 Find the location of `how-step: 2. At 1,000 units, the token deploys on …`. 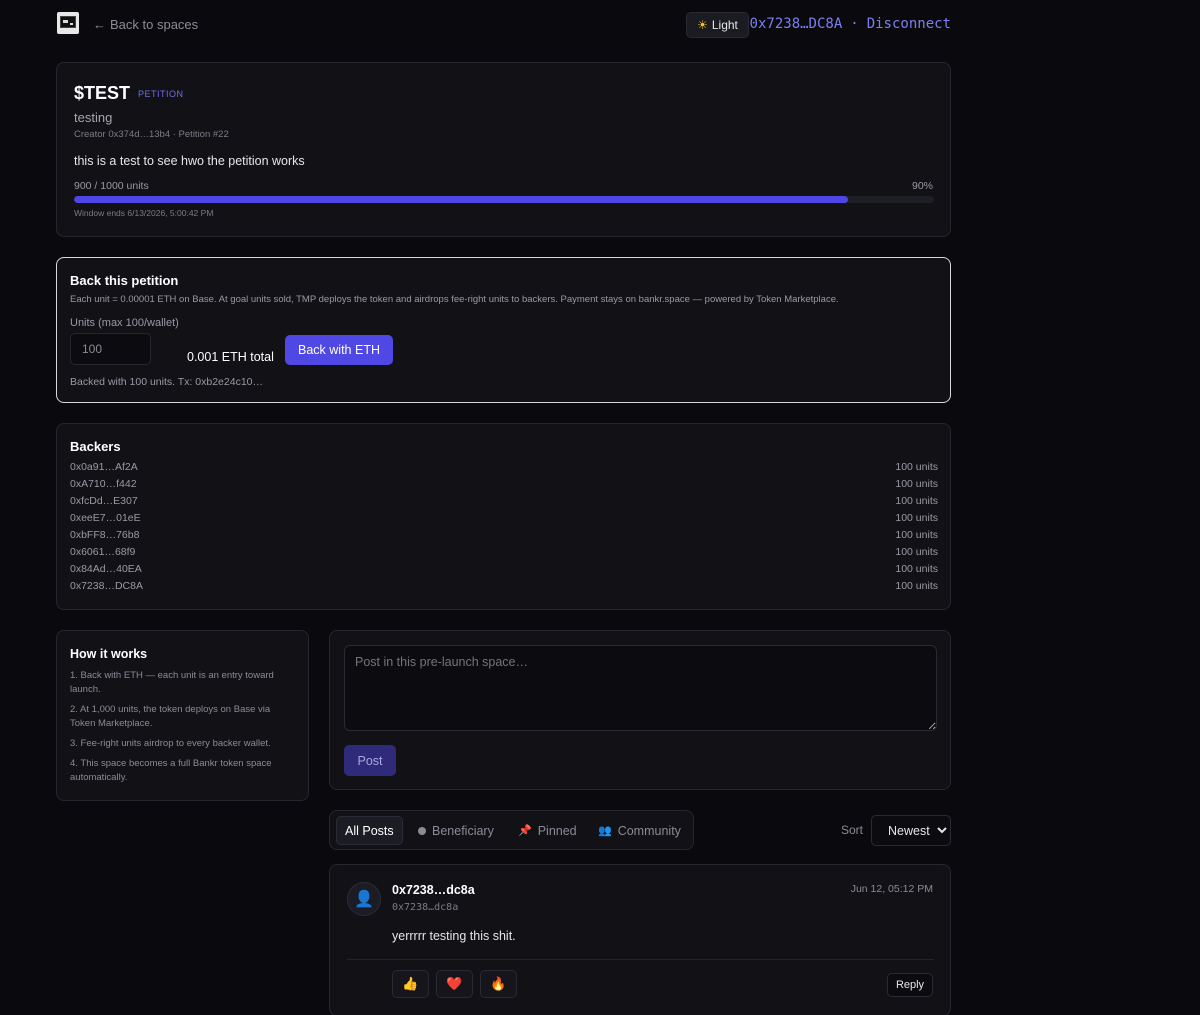

how-step: 2. At 1,000 units, the token deploys on … is located at coordinates (170, 716).